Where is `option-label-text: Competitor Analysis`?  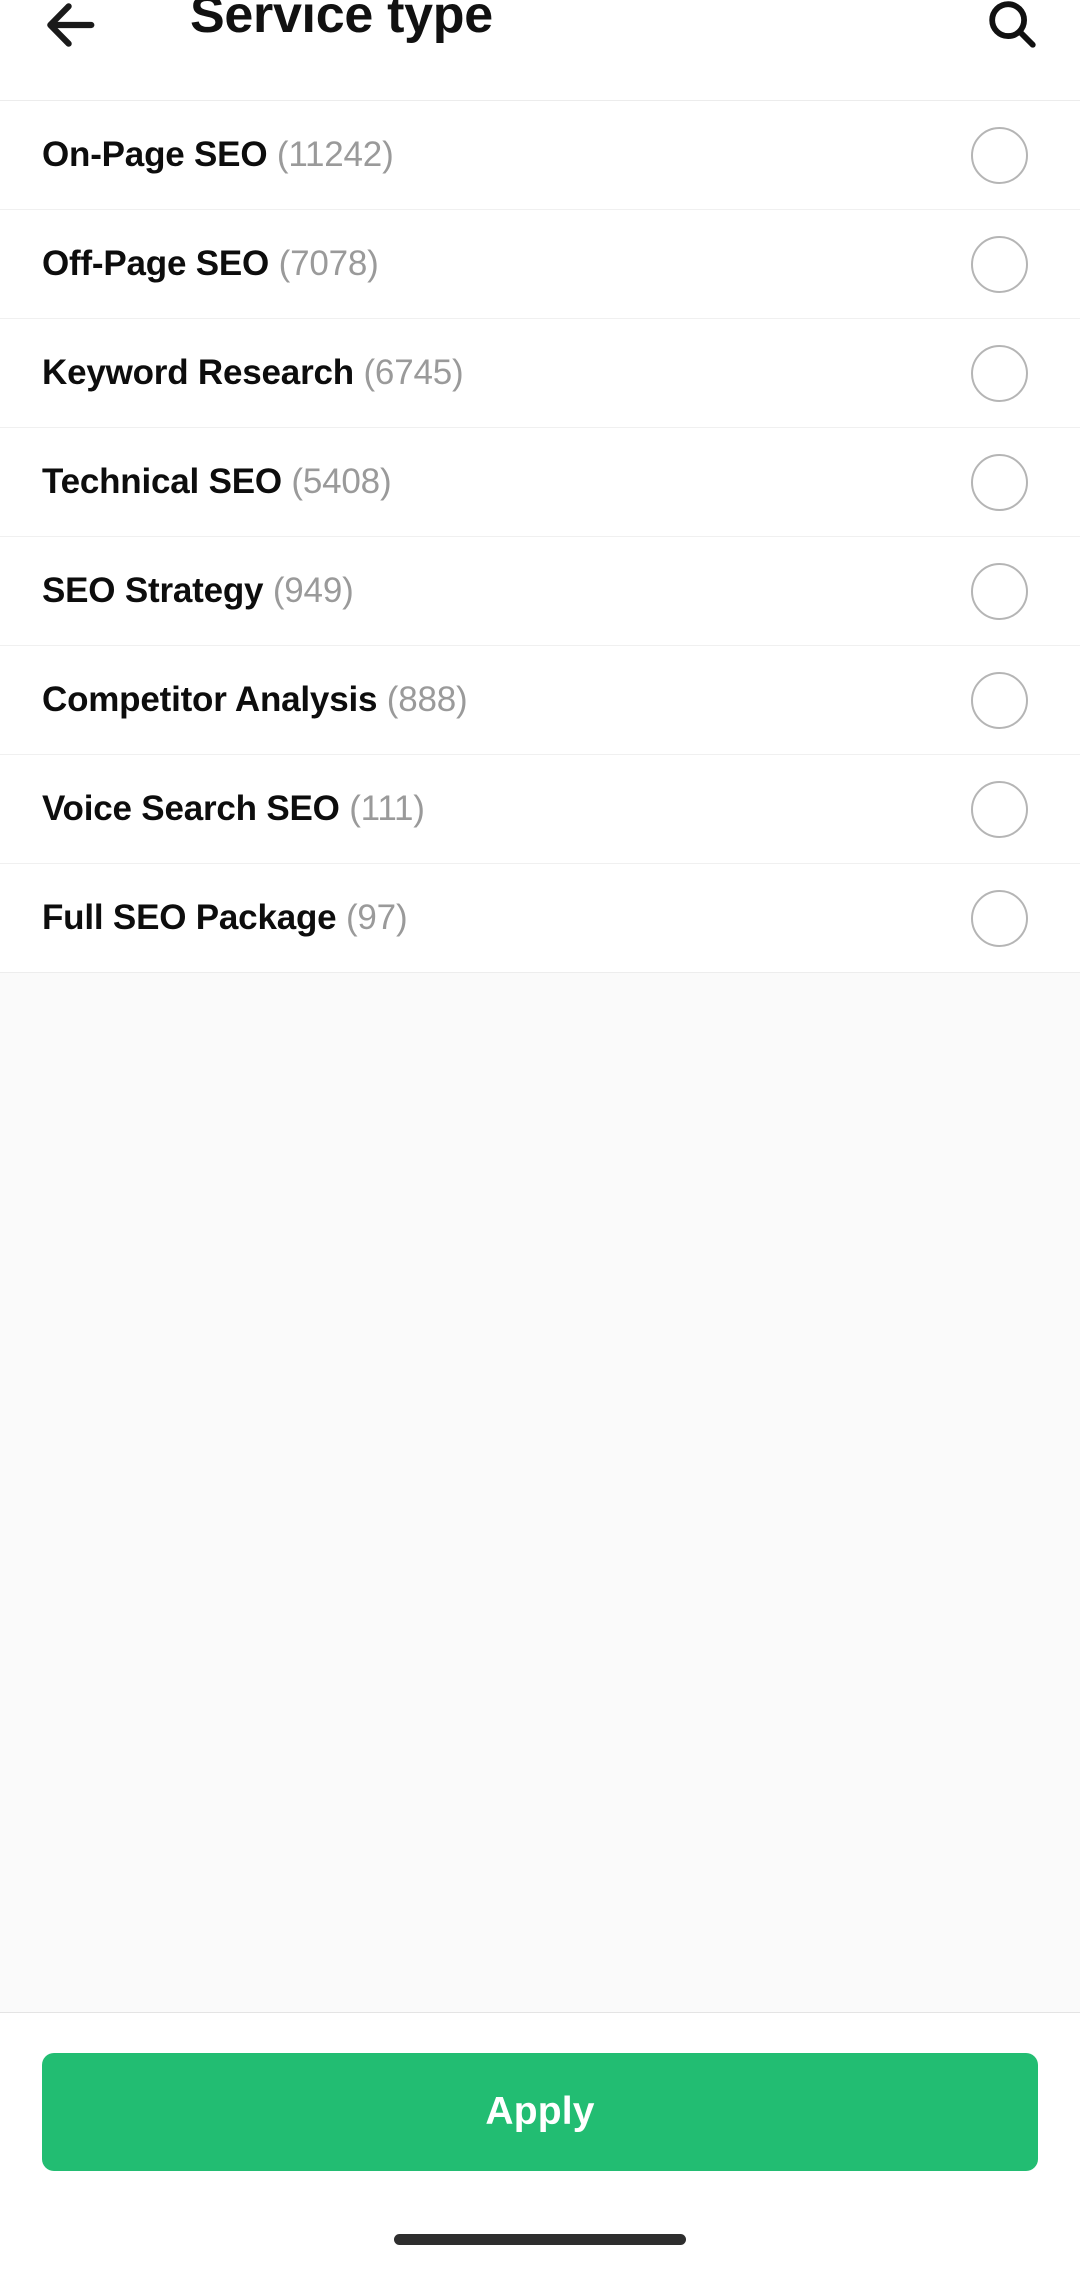
option-label-text: Competitor Analysis is located at coordinates (210, 699).